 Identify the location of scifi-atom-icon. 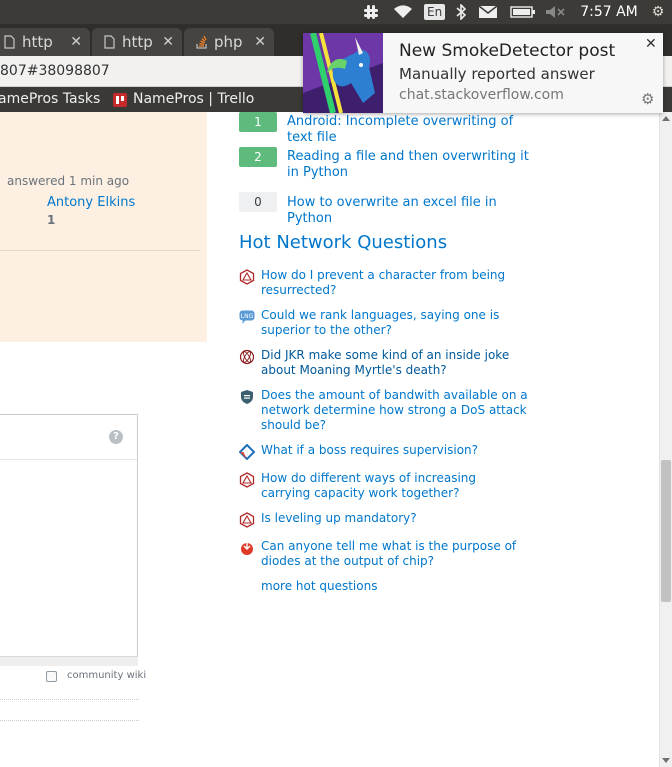
(247, 357).